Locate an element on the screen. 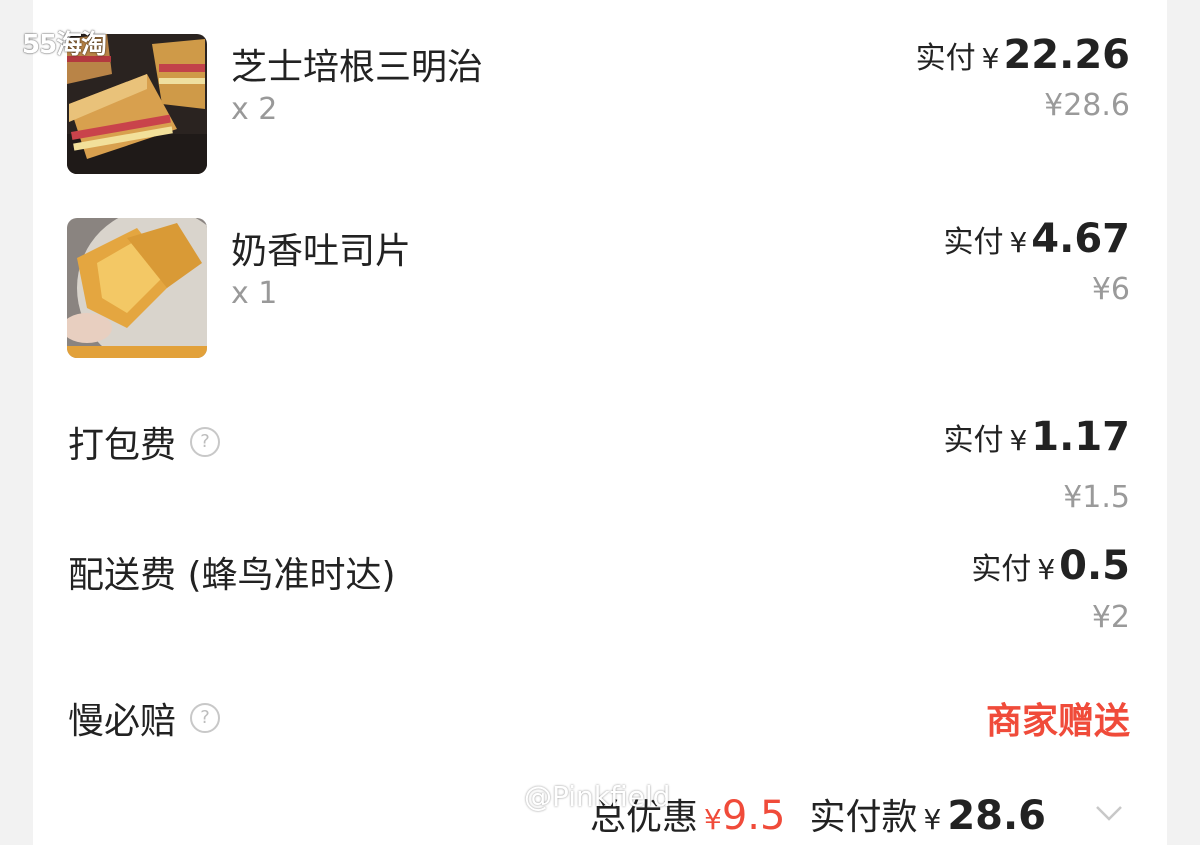 The width and height of the screenshot is (1200, 845). product-image-toast is located at coordinates (137, 288).